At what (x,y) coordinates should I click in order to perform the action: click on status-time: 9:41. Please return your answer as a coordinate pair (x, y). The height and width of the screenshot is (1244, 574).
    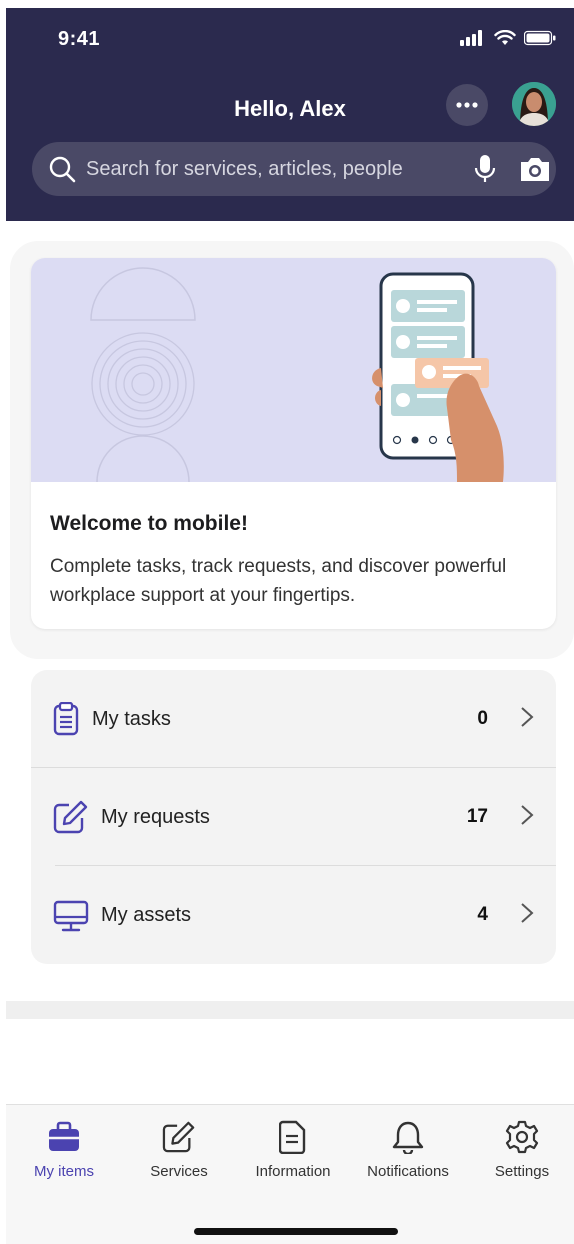
    Looking at the image, I should click on (79, 39).